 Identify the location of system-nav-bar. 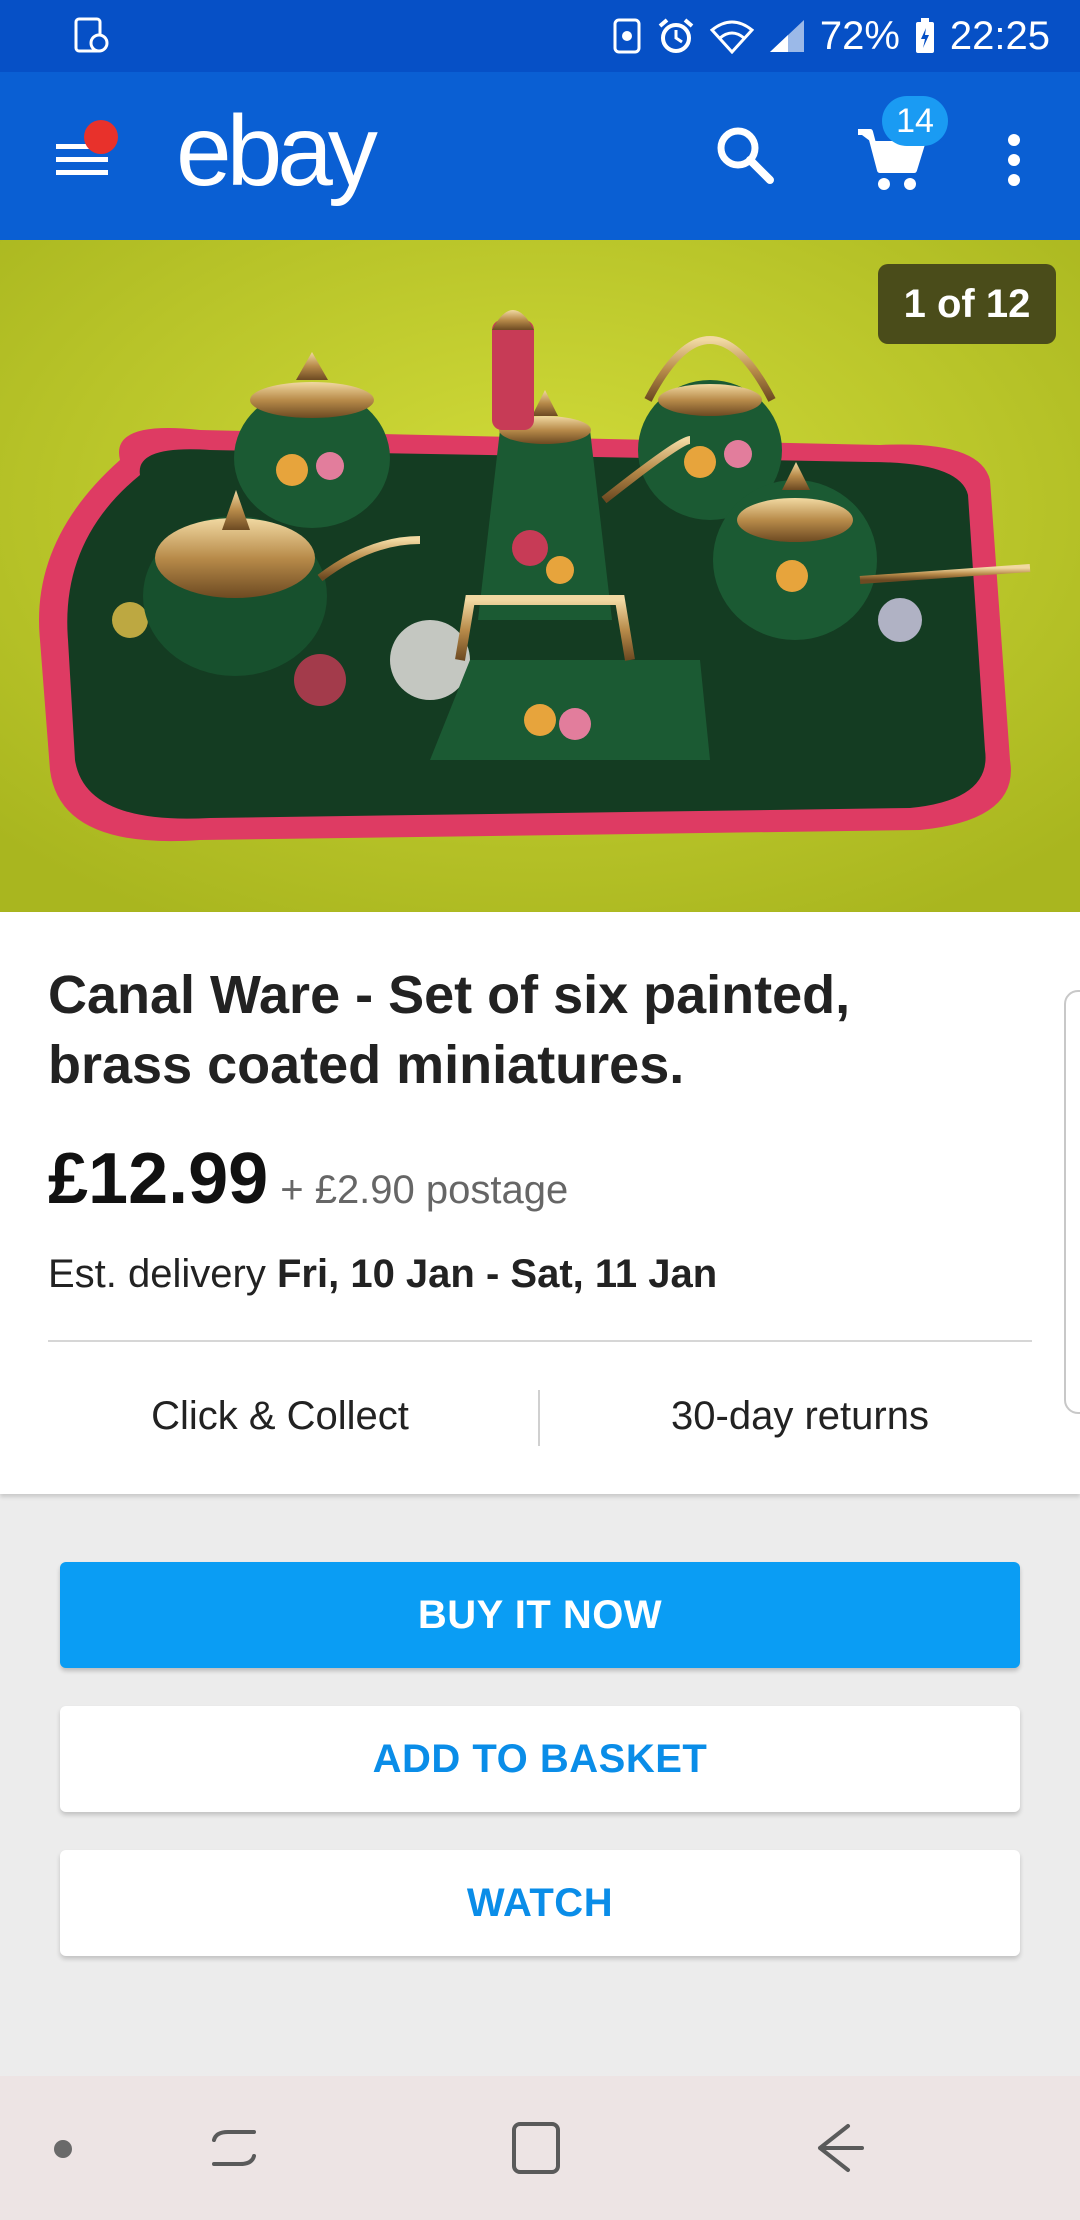
(540, 2148).